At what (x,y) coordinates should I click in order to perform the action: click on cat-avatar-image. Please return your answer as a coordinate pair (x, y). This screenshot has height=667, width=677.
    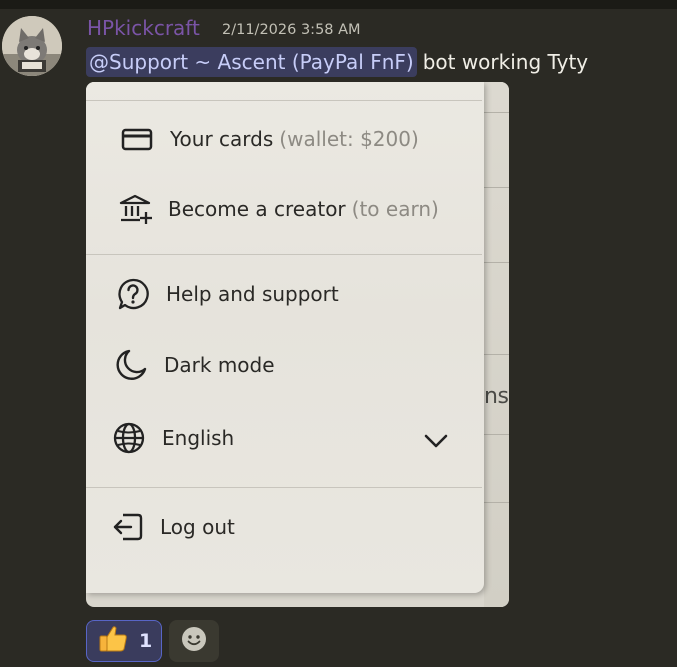
    Looking at the image, I should click on (32, 46).